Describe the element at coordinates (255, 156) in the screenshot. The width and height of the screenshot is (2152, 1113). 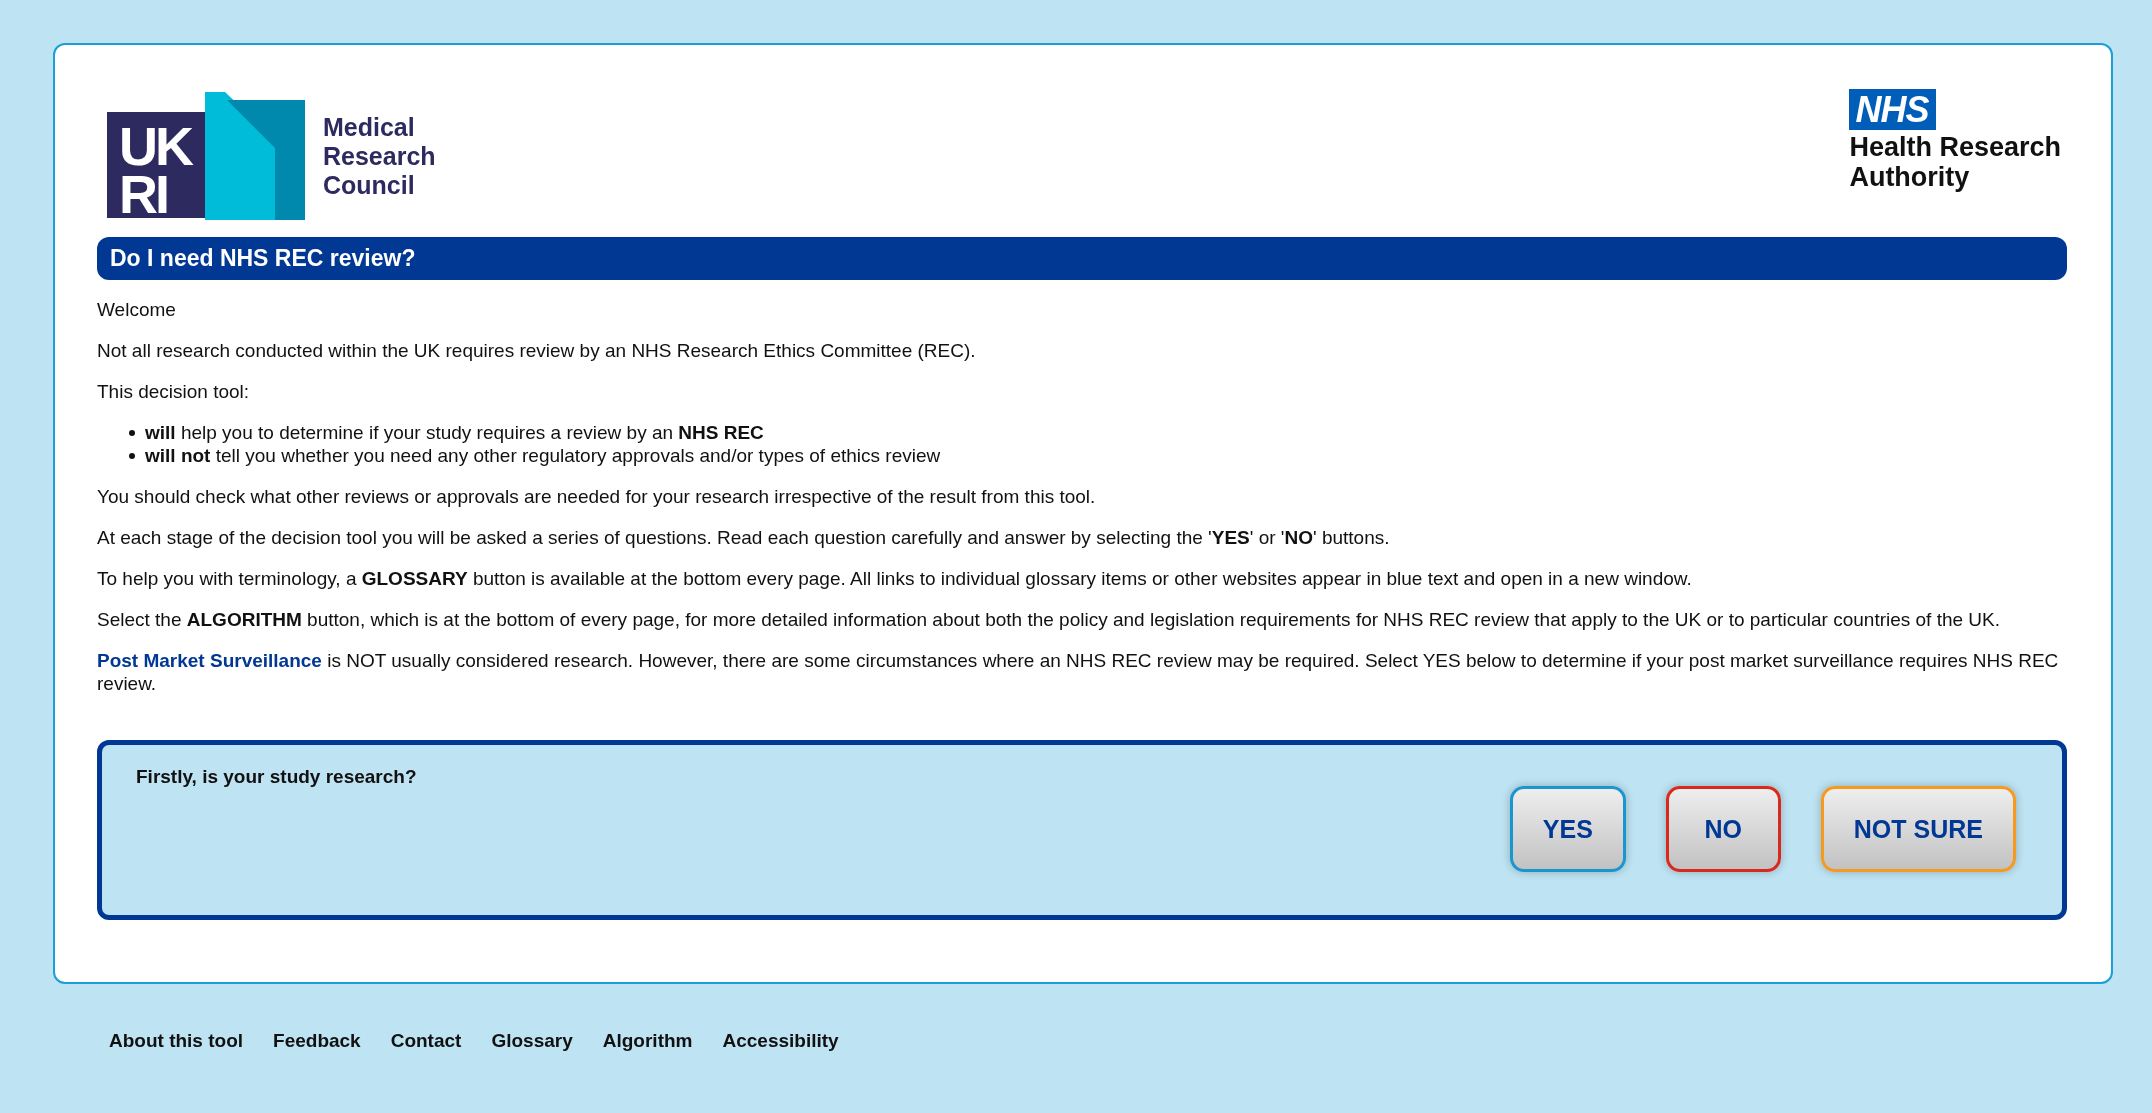
I see `logo-shape-icon` at that location.